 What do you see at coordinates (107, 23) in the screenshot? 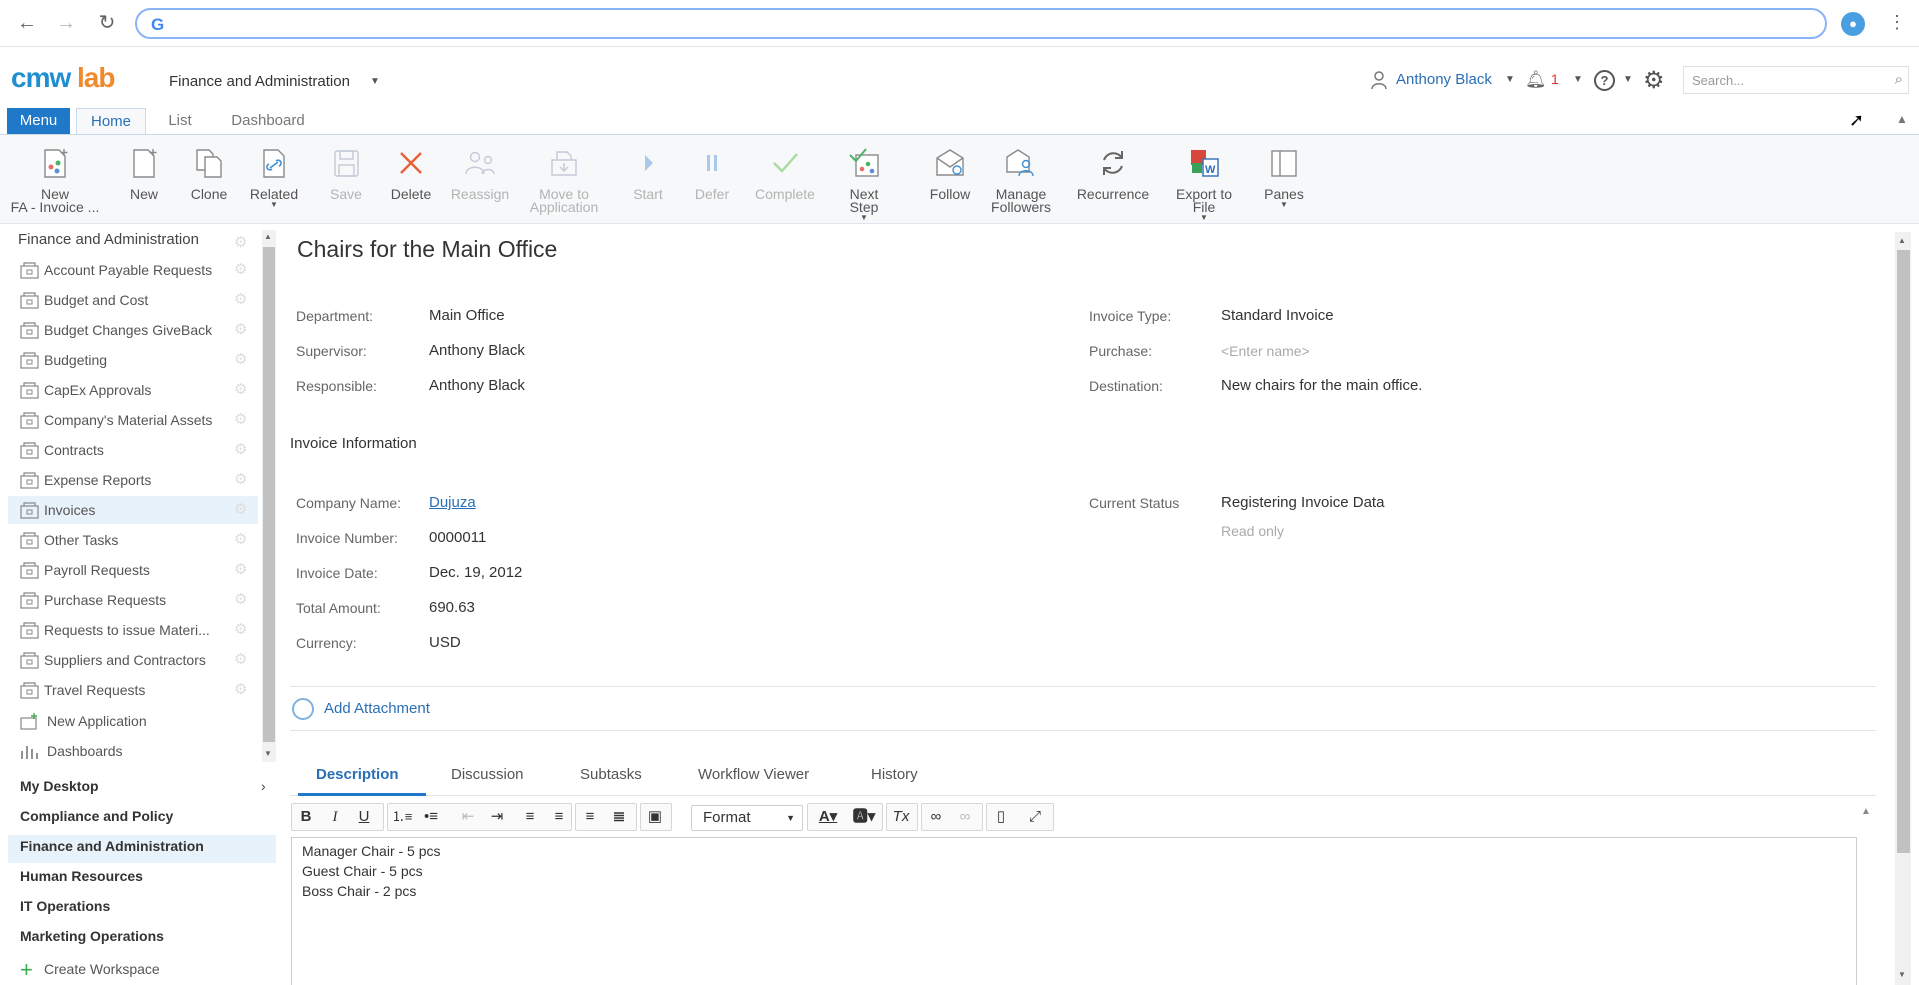
I see `reload-icon: ↻` at bounding box center [107, 23].